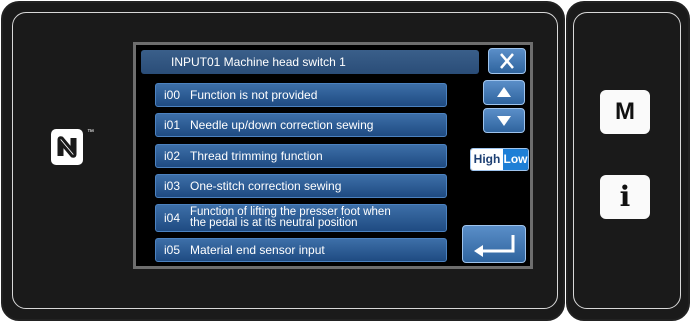 The width and height of the screenshot is (692, 323). What do you see at coordinates (67, 147) in the screenshot?
I see `nfc-logo-icon` at bounding box center [67, 147].